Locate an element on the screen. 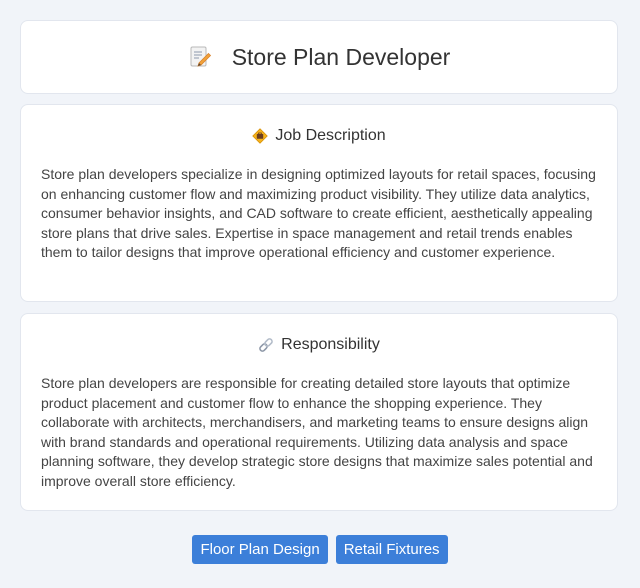 The width and height of the screenshot is (640, 588). job-description-title: Job Description is located at coordinates (330, 135).